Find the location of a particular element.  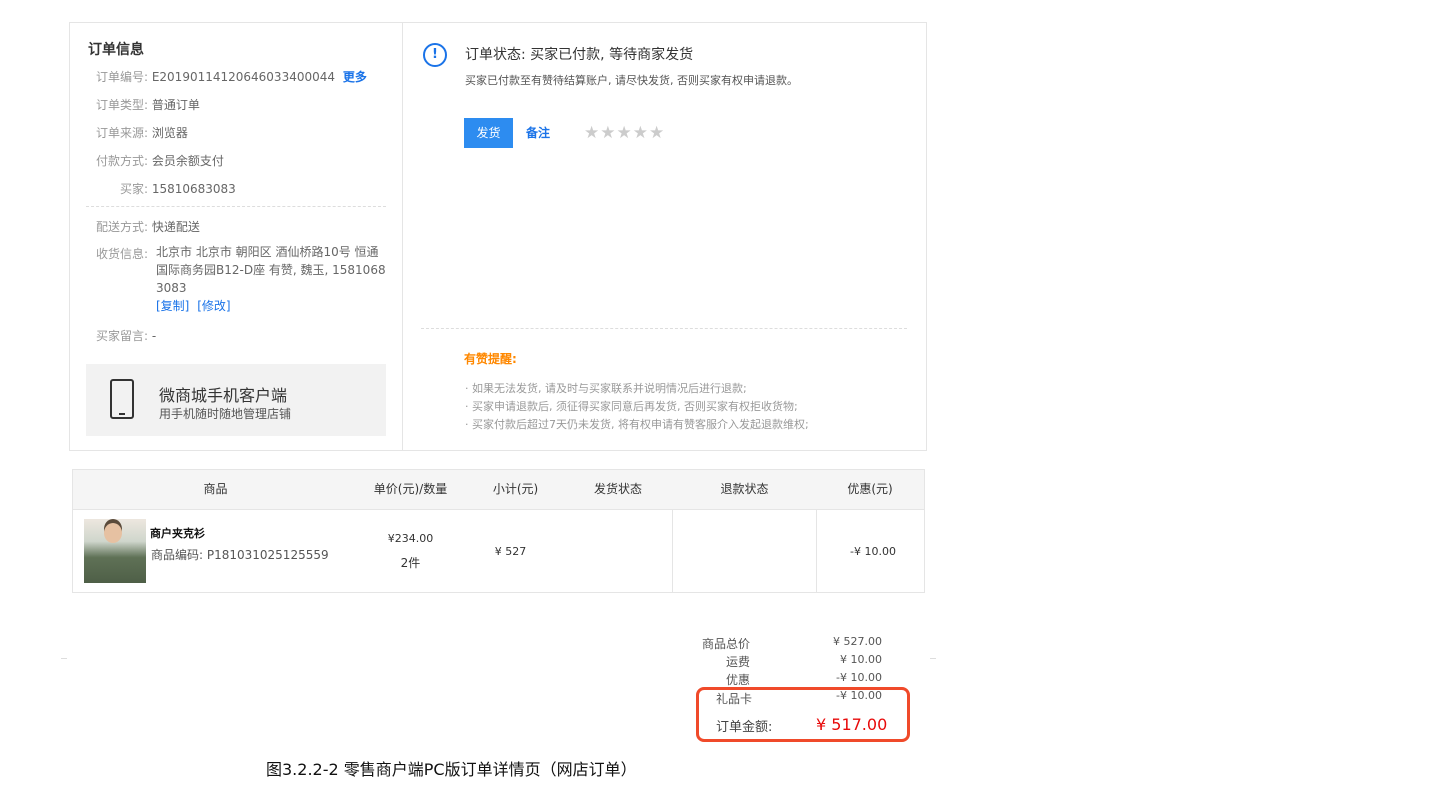

buyer-row: 买家: 15810683083 is located at coordinates (162, 188).